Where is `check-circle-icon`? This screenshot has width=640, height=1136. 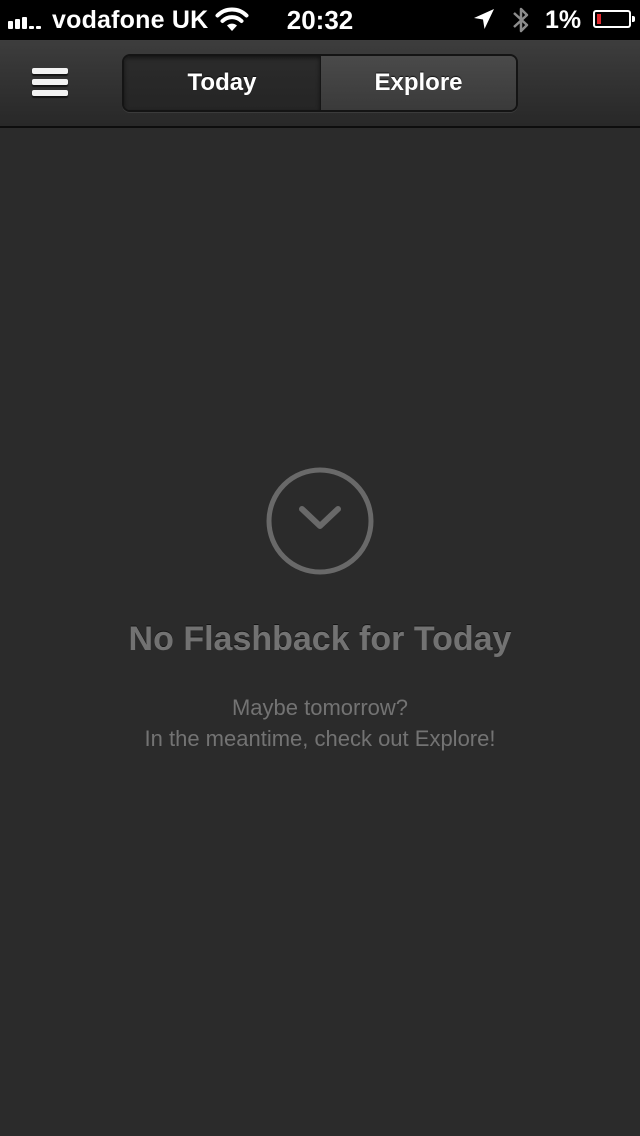 check-circle-icon is located at coordinates (320, 521).